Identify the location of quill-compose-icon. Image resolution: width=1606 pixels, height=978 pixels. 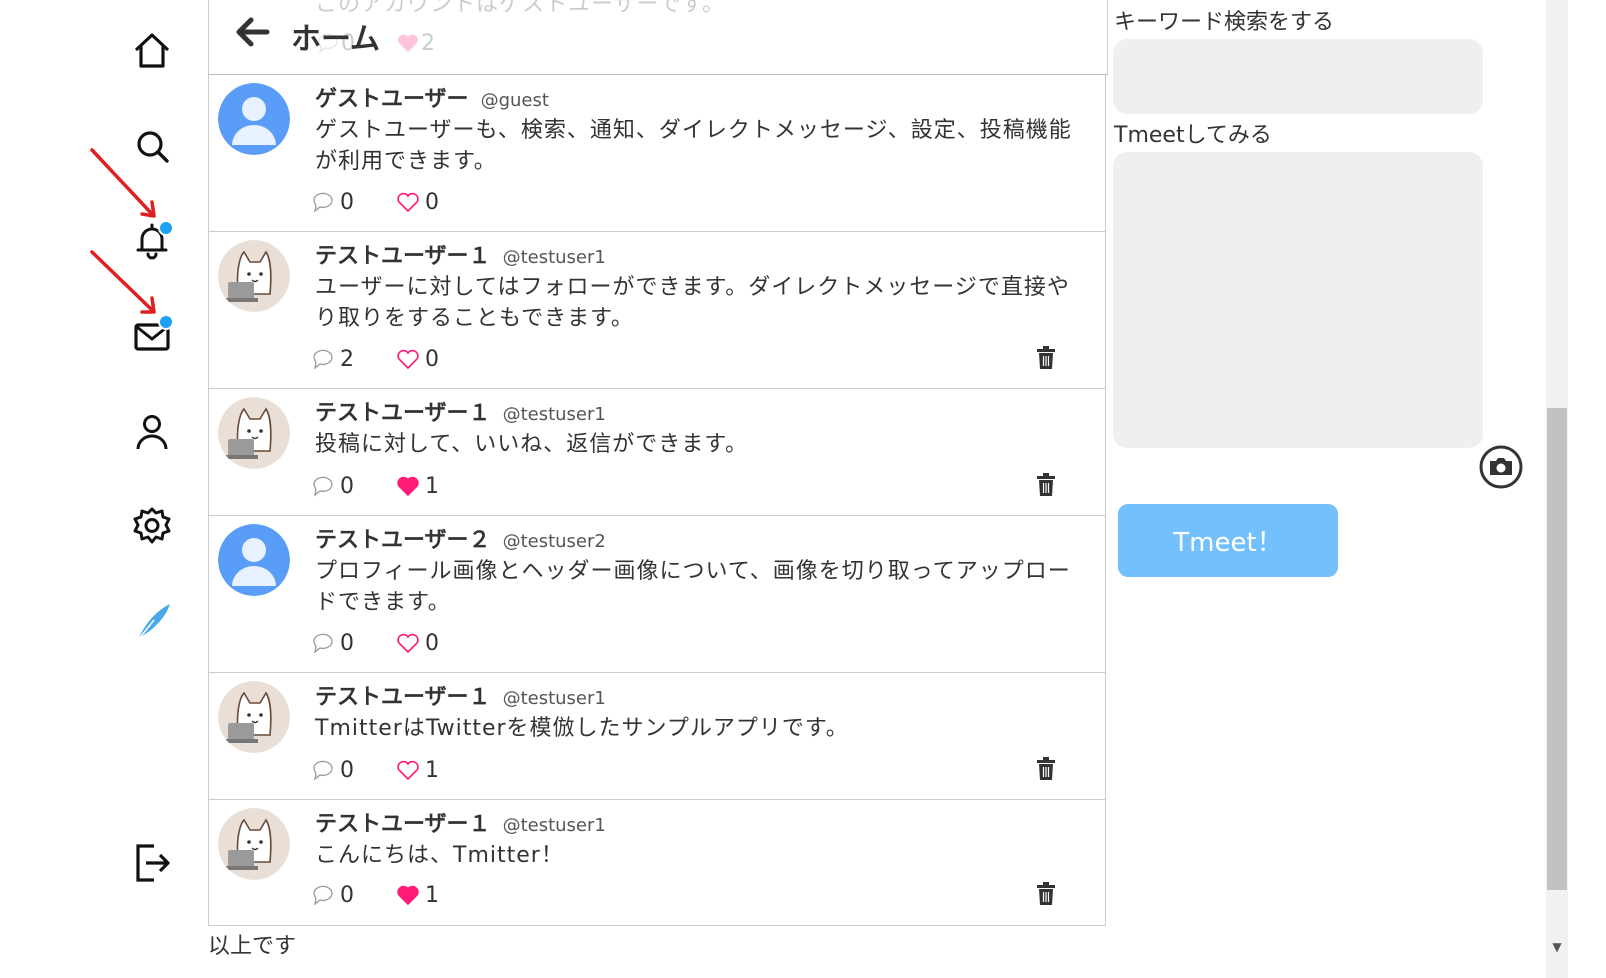
(152, 622).